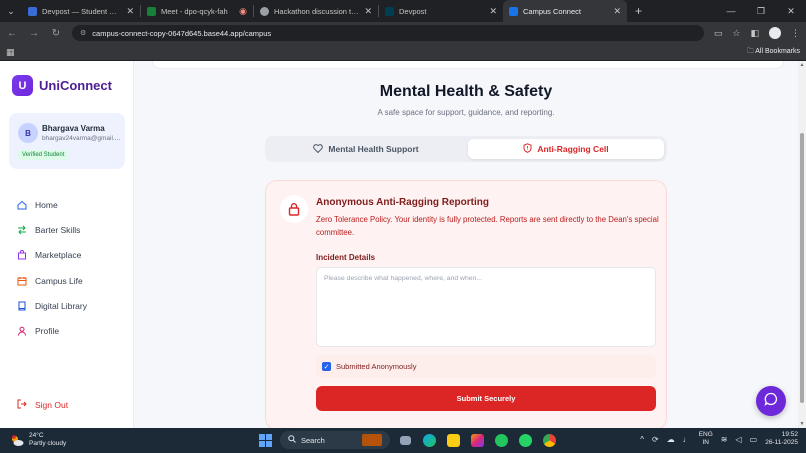 The width and height of the screenshot is (806, 453). What do you see at coordinates (22, 306) in the screenshot?
I see `book-icon` at bounding box center [22, 306].